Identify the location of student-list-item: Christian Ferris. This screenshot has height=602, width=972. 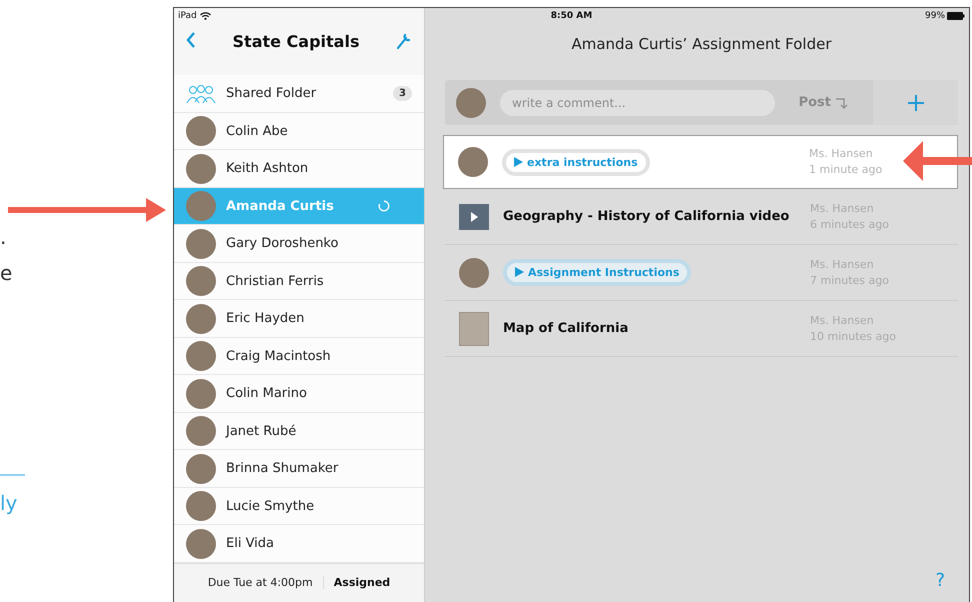
(299, 281).